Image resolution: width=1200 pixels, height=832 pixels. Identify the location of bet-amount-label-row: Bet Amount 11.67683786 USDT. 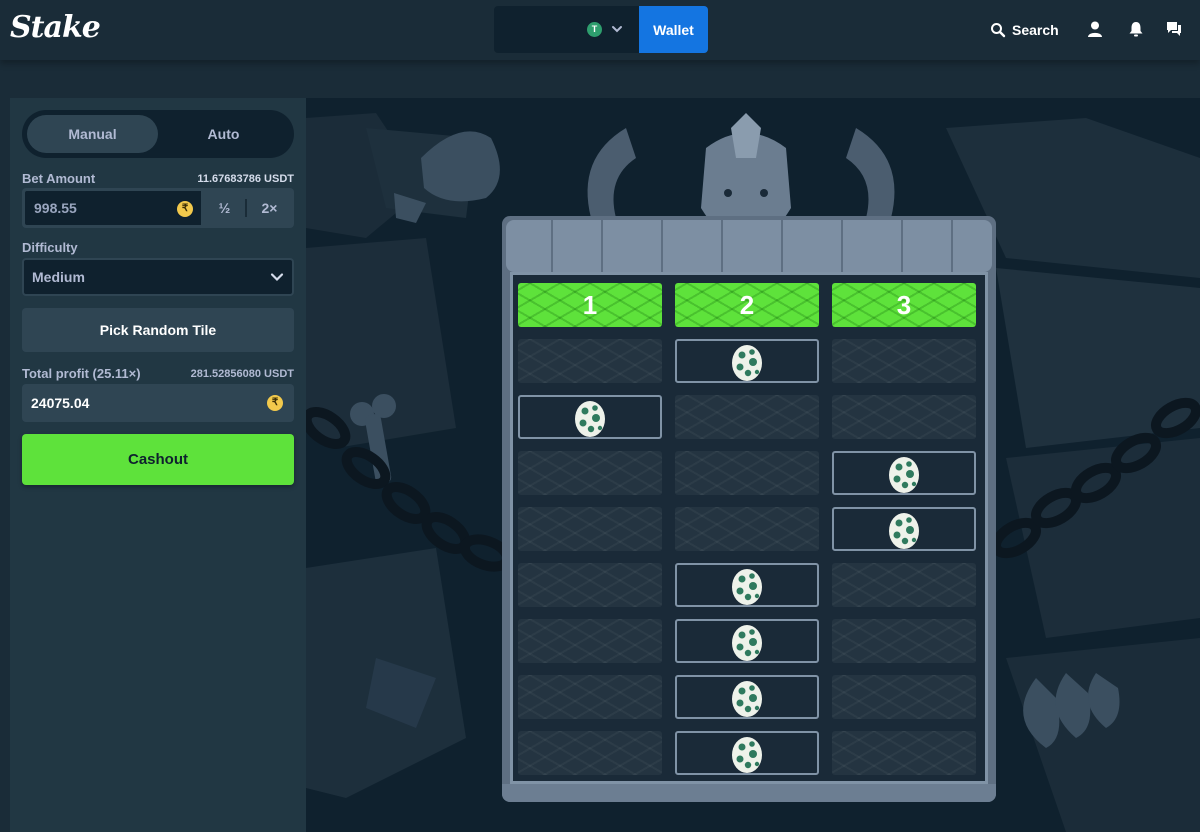
(158, 178).